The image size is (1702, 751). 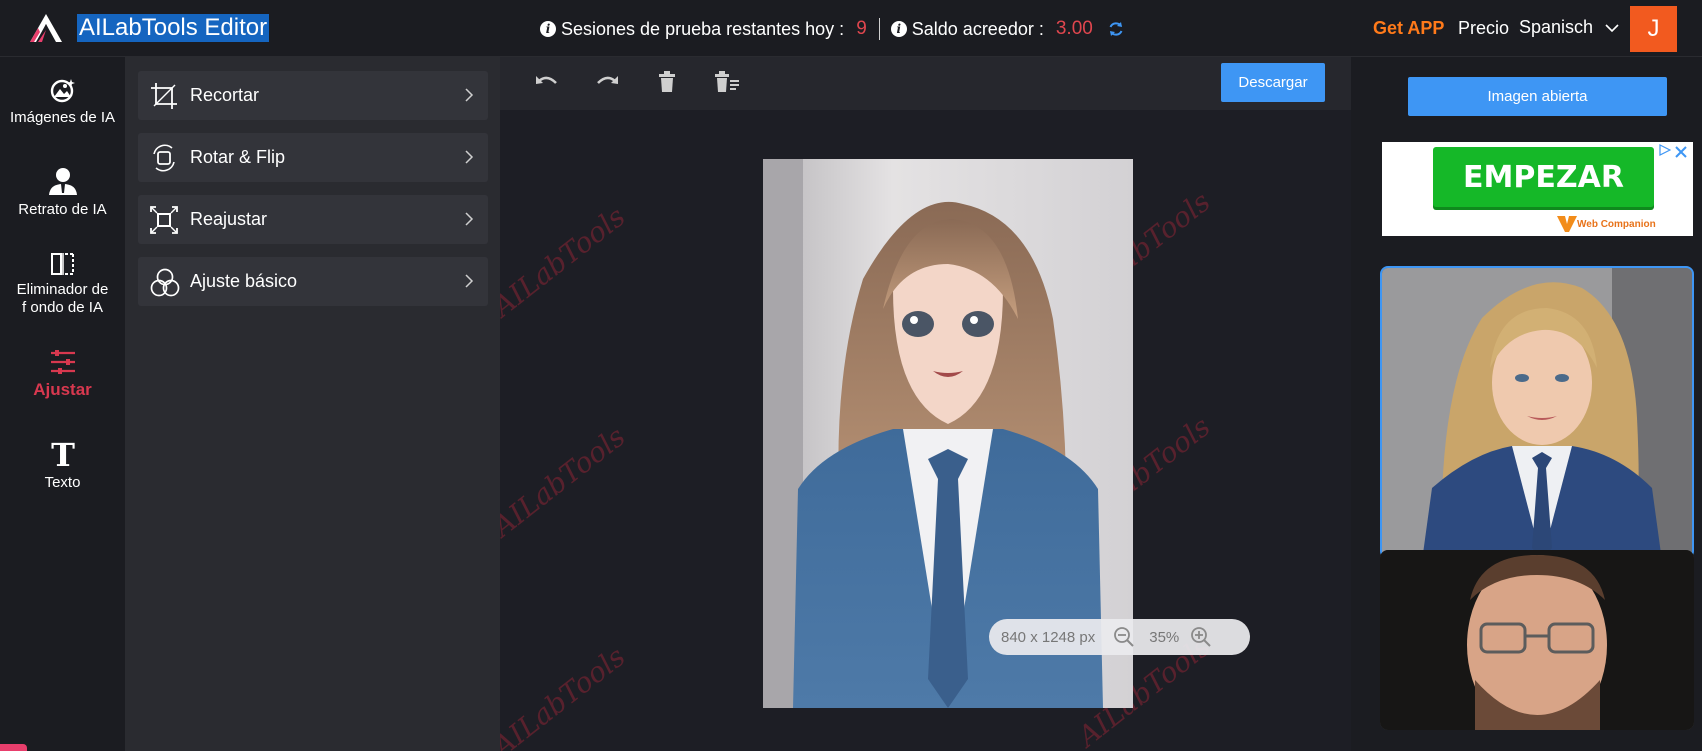 What do you see at coordinates (62, 209) in the screenshot?
I see `sidebar-item-label: Retrato de IA` at bounding box center [62, 209].